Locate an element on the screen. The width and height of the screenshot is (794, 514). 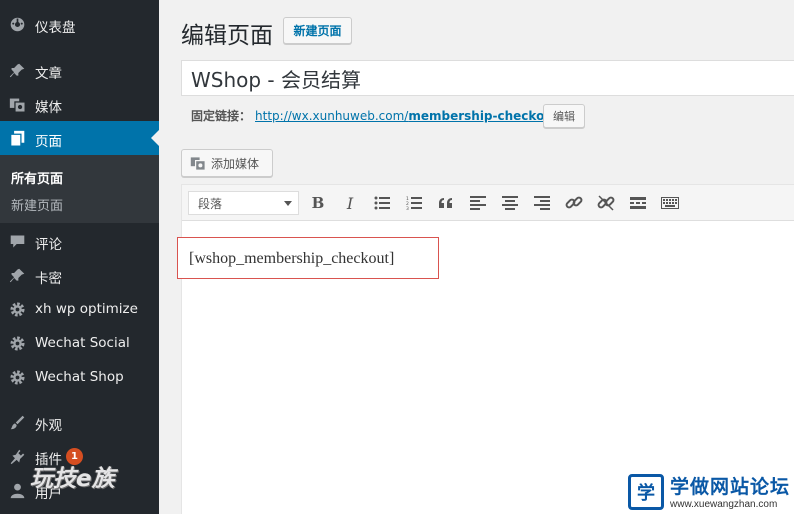
sidebar-item-label: 仪表盘 is located at coordinates (55, 28).